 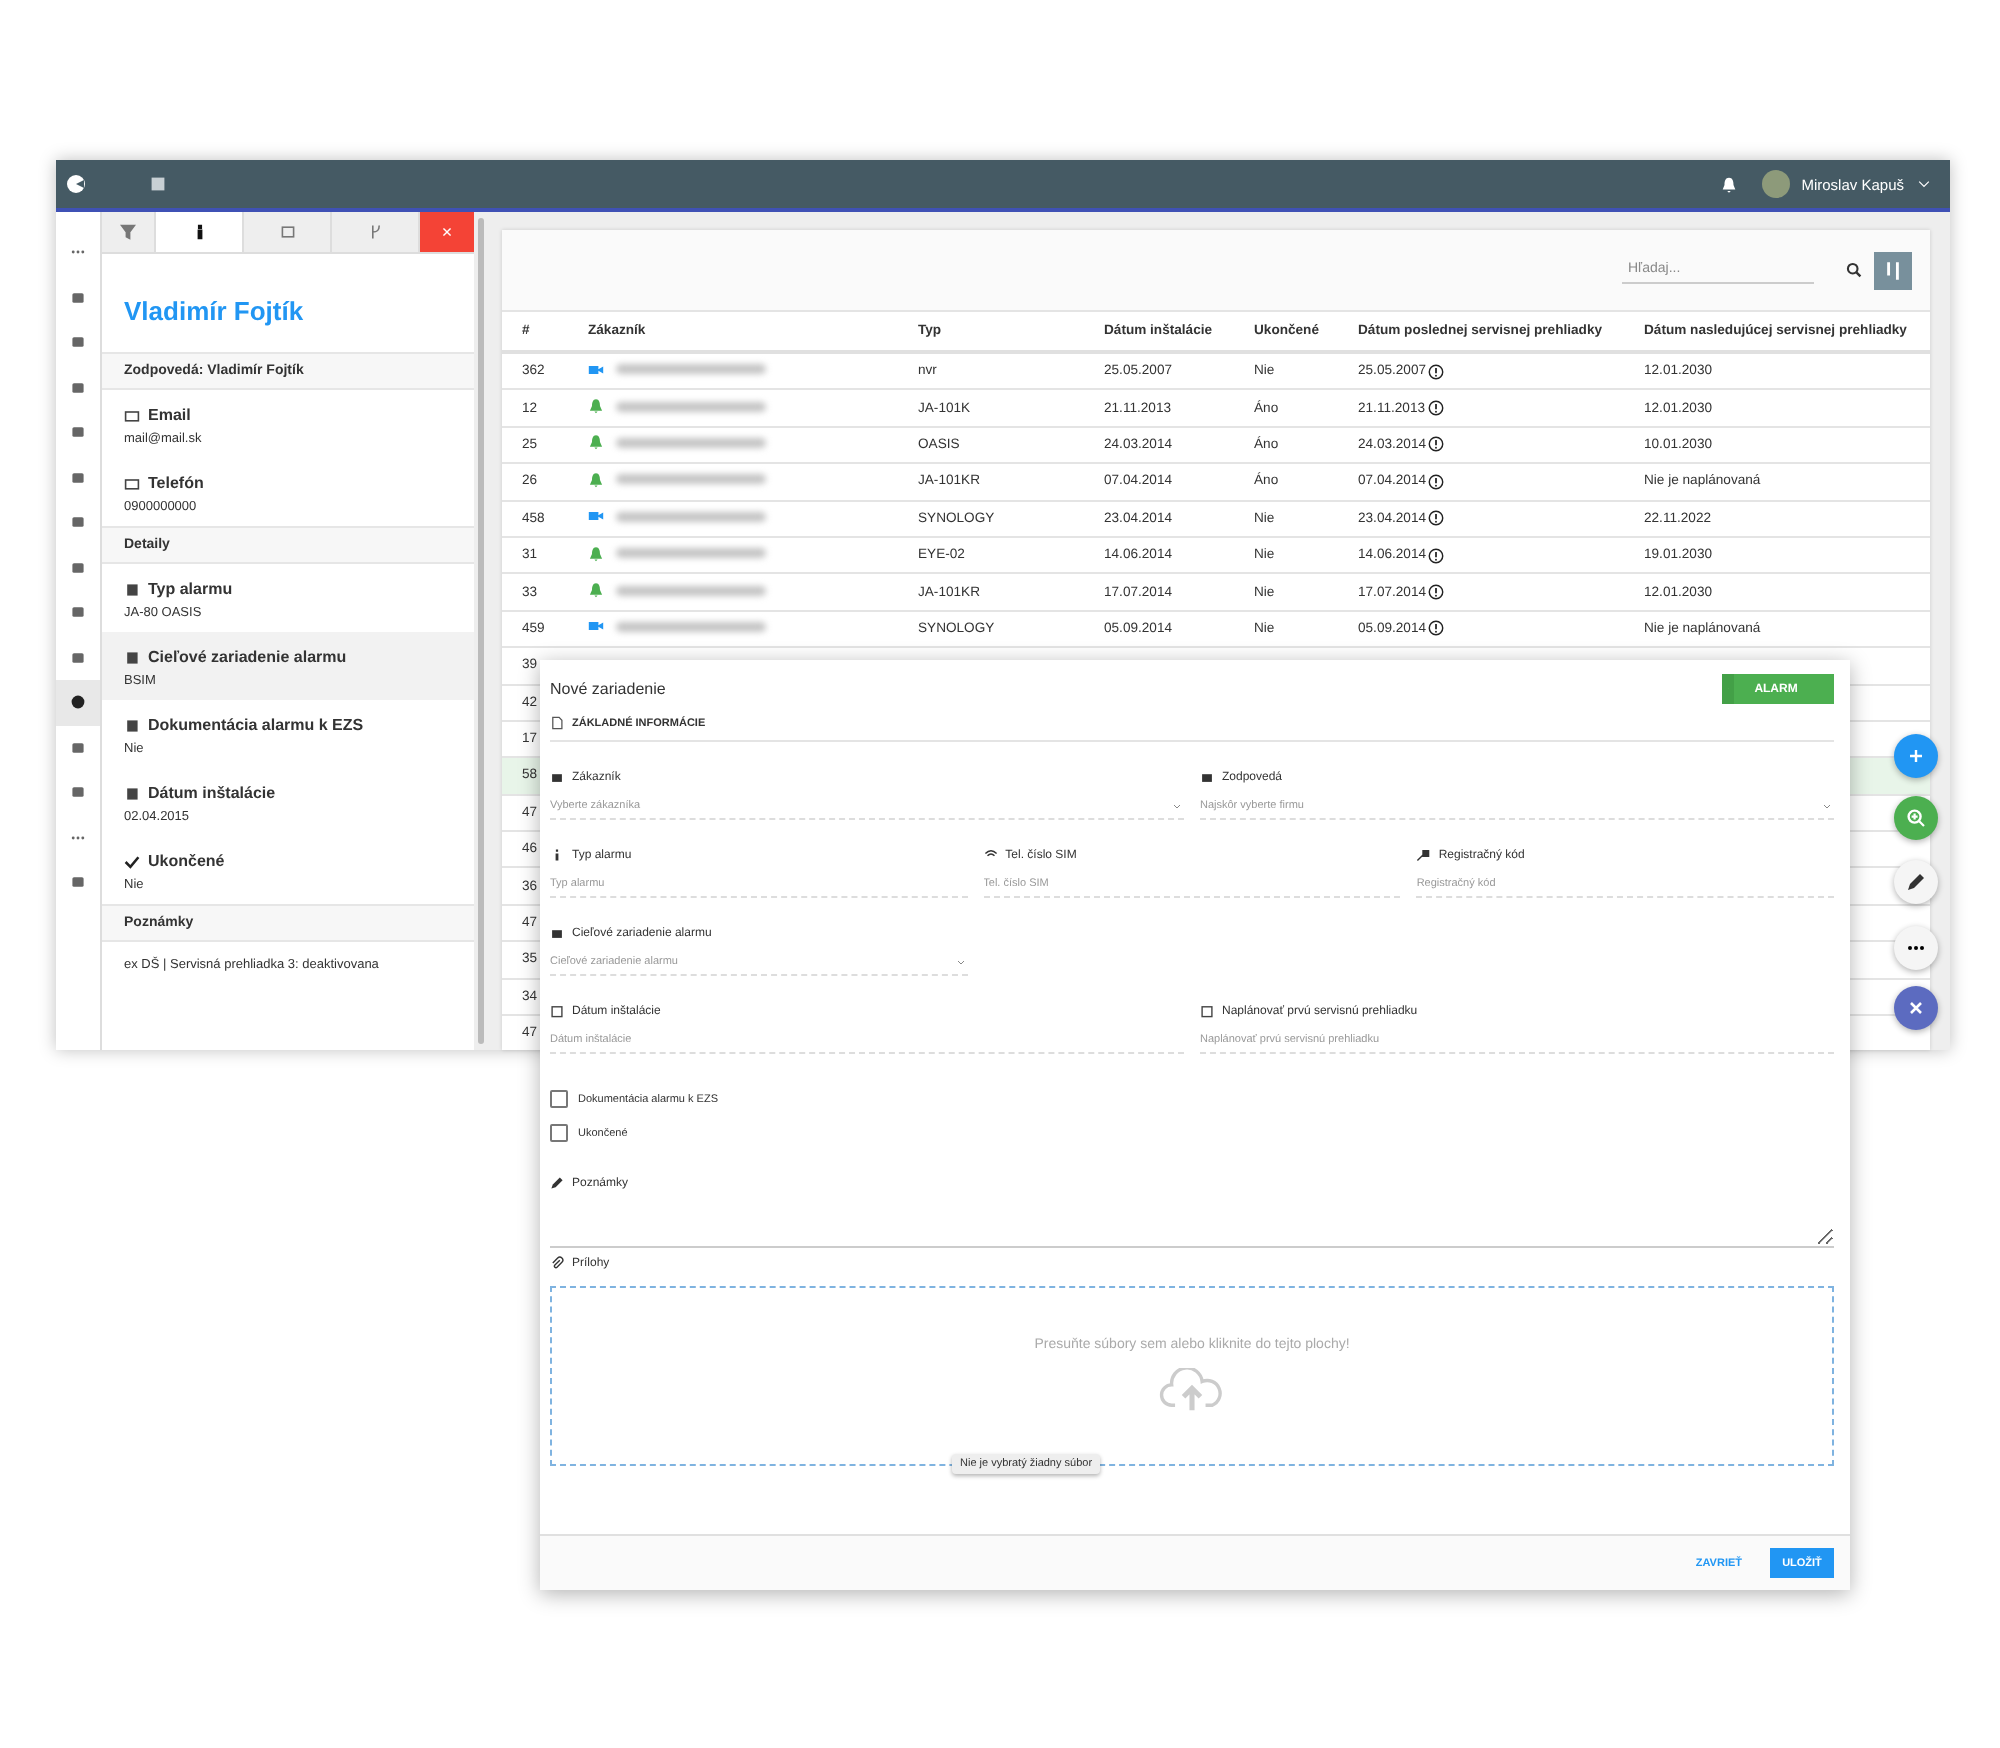 What do you see at coordinates (1916, 756) in the screenshot?
I see `plus-icon` at bounding box center [1916, 756].